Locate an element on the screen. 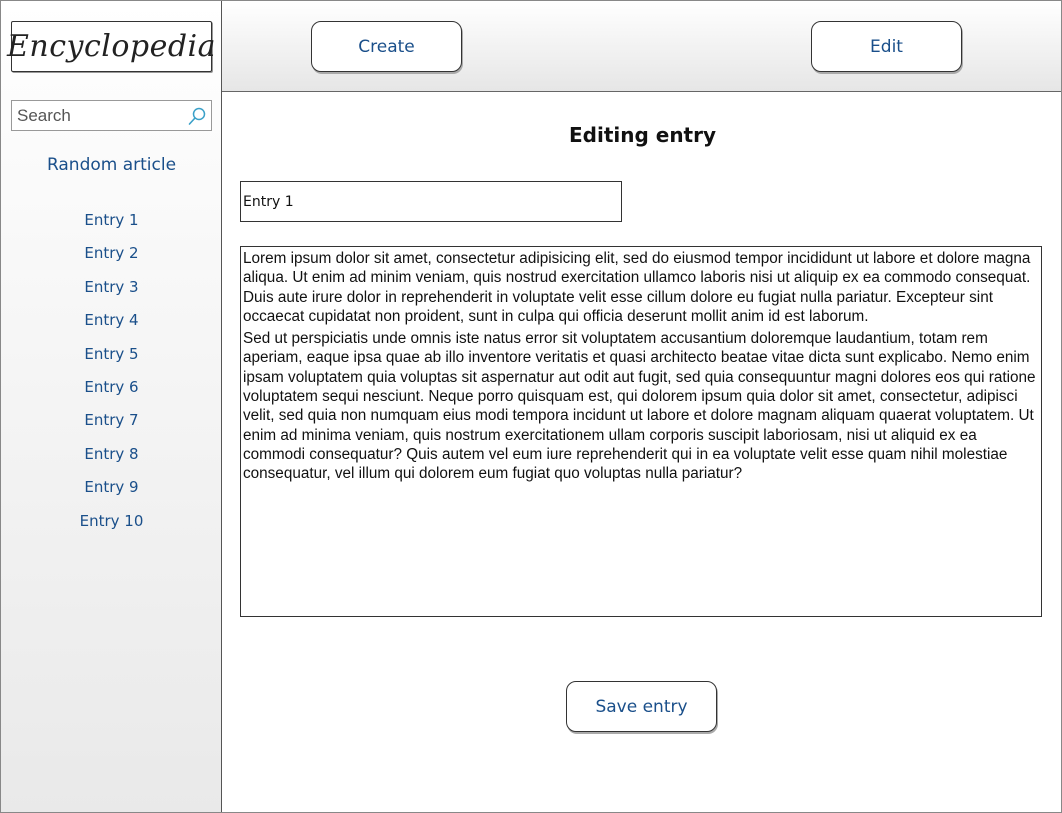 Image resolution: width=1062 pixels, height=813 pixels. random-article-link: Random article is located at coordinates (111, 165).